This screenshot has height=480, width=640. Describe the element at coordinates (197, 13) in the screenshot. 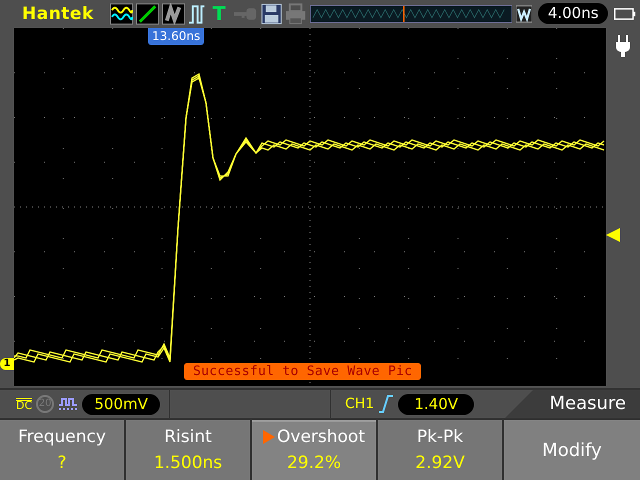

I see `pulse-icon` at that location.